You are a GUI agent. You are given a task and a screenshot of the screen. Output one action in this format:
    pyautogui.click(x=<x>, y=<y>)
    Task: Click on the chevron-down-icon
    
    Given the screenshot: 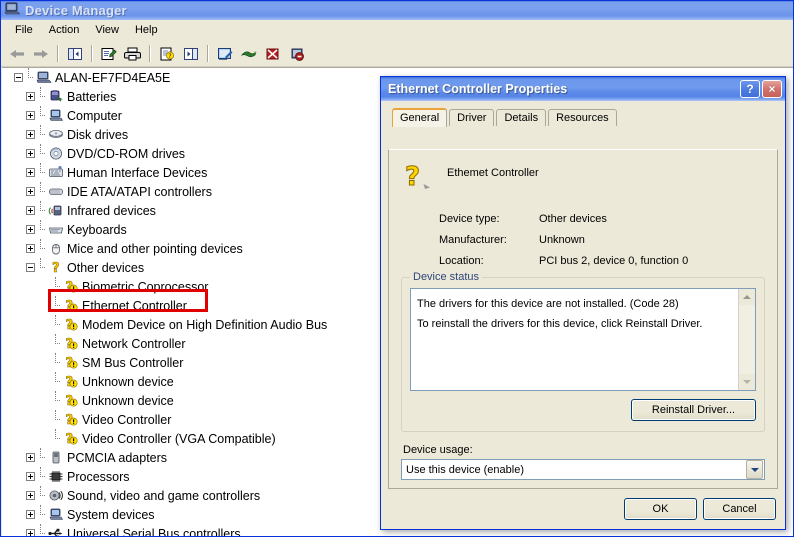 What is the action you would take?
    pyautogui.click(x=754, y=469)
    